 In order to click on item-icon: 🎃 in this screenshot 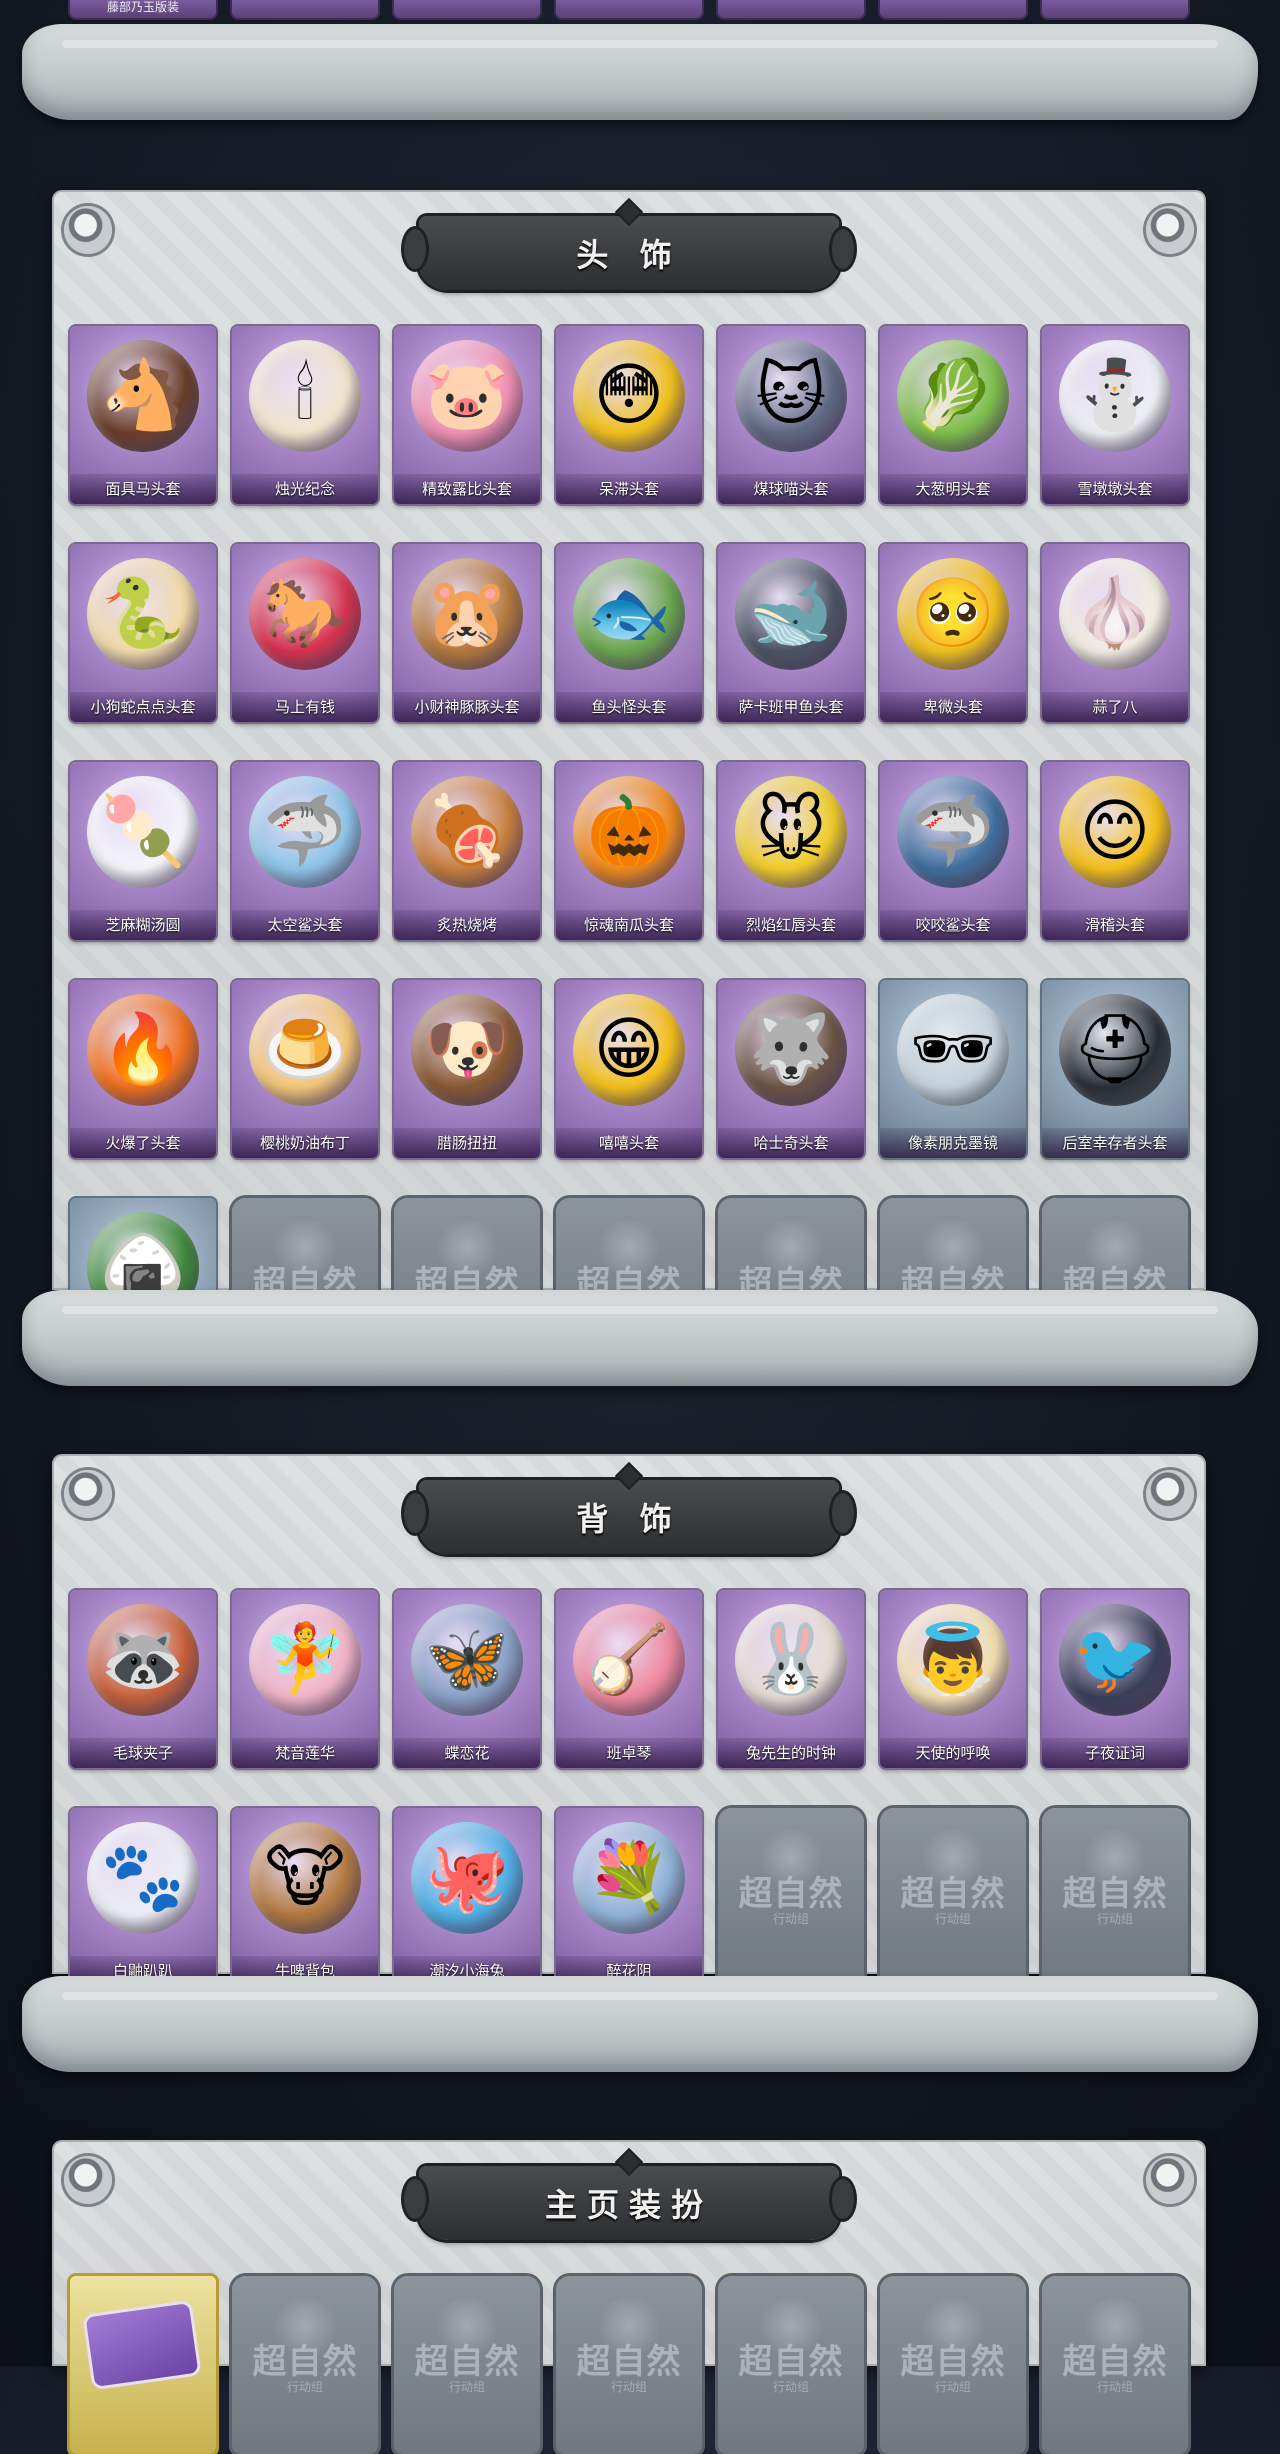, I will do `click(629, 832)`.